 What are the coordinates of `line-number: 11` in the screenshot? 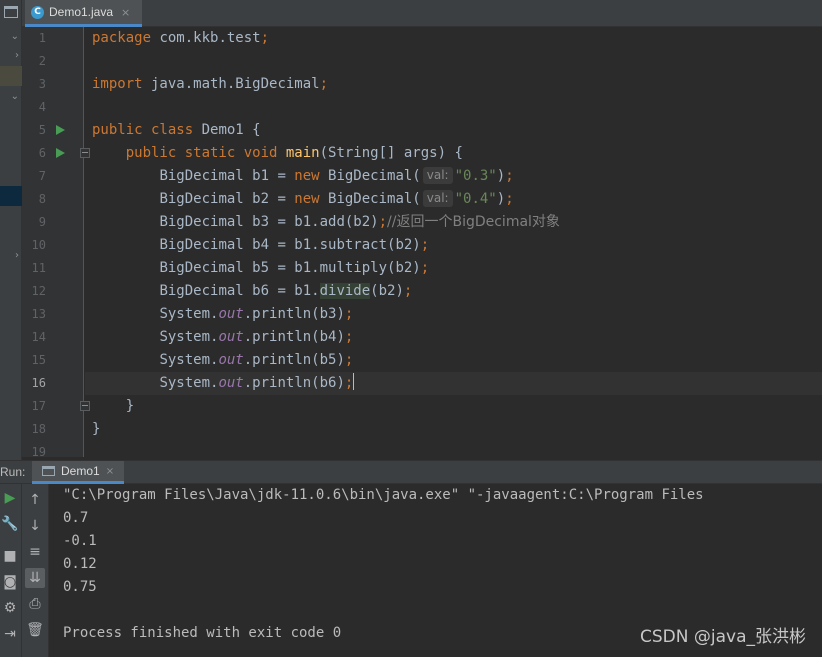 It's located at (38, 268).